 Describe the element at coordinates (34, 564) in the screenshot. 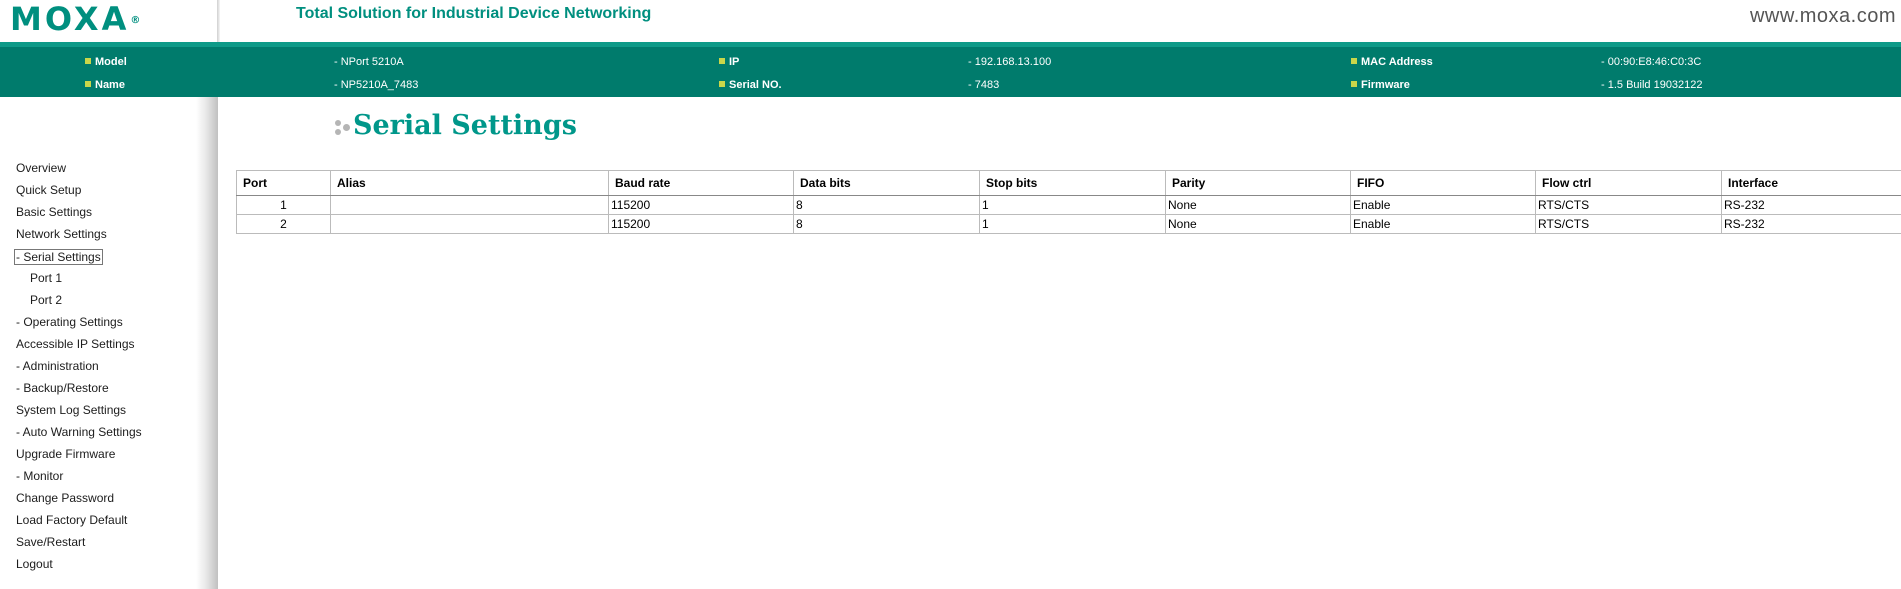

I see `sidebar-item-logout: Logout` at that location.